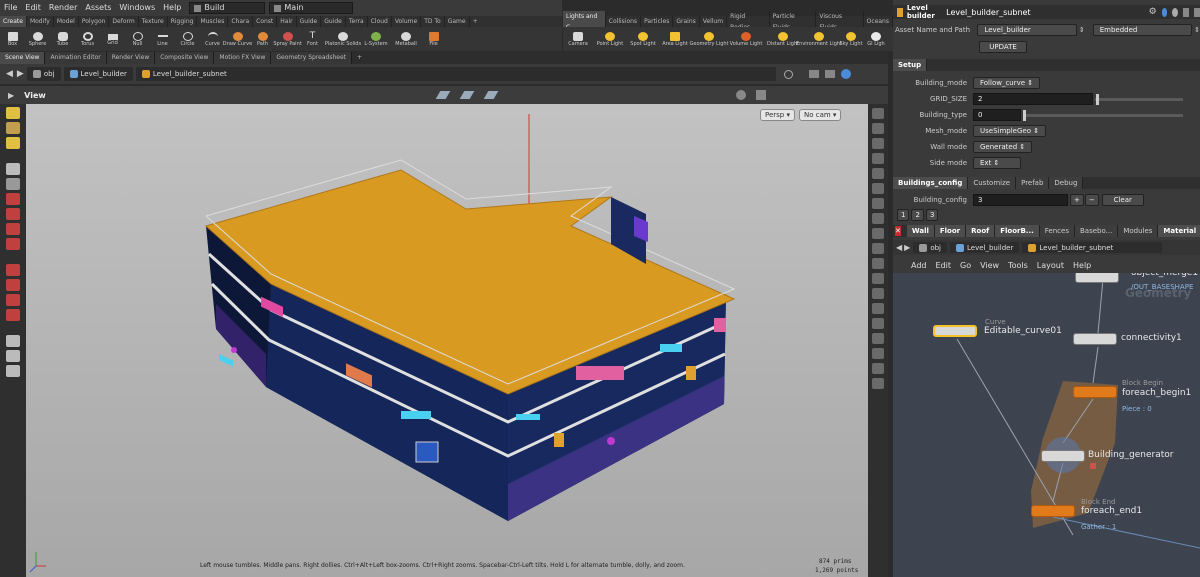 The image size is (1200, 577). I want to click on menu-file: File, so click(10, 8).